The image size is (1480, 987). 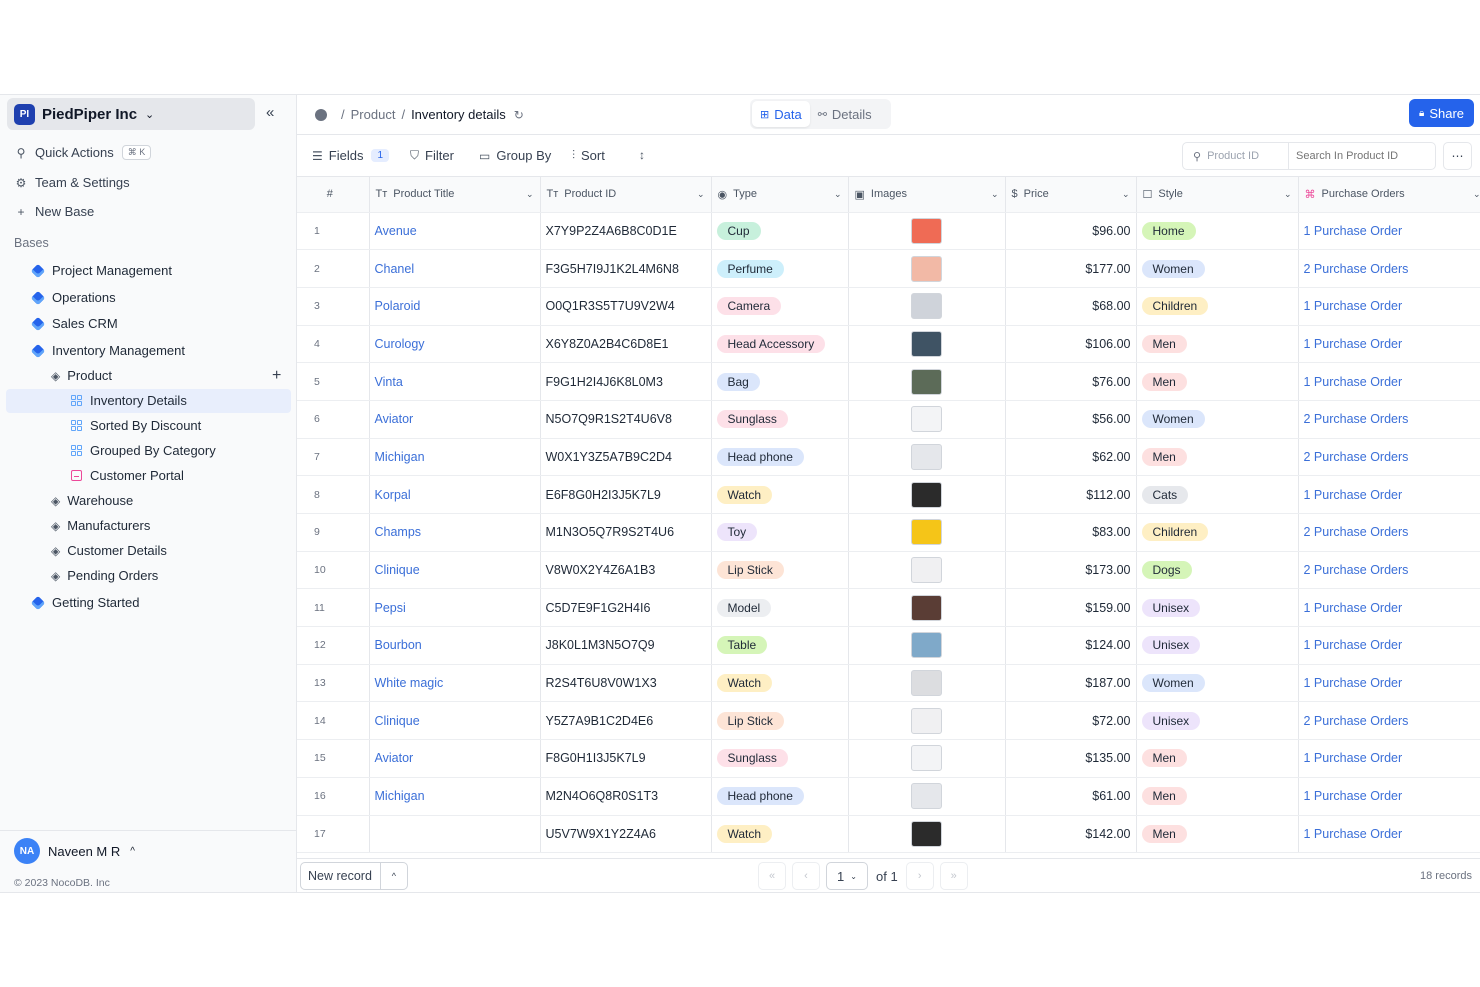 I want to click on product-title: Michigan, so click(x=400, y=796).